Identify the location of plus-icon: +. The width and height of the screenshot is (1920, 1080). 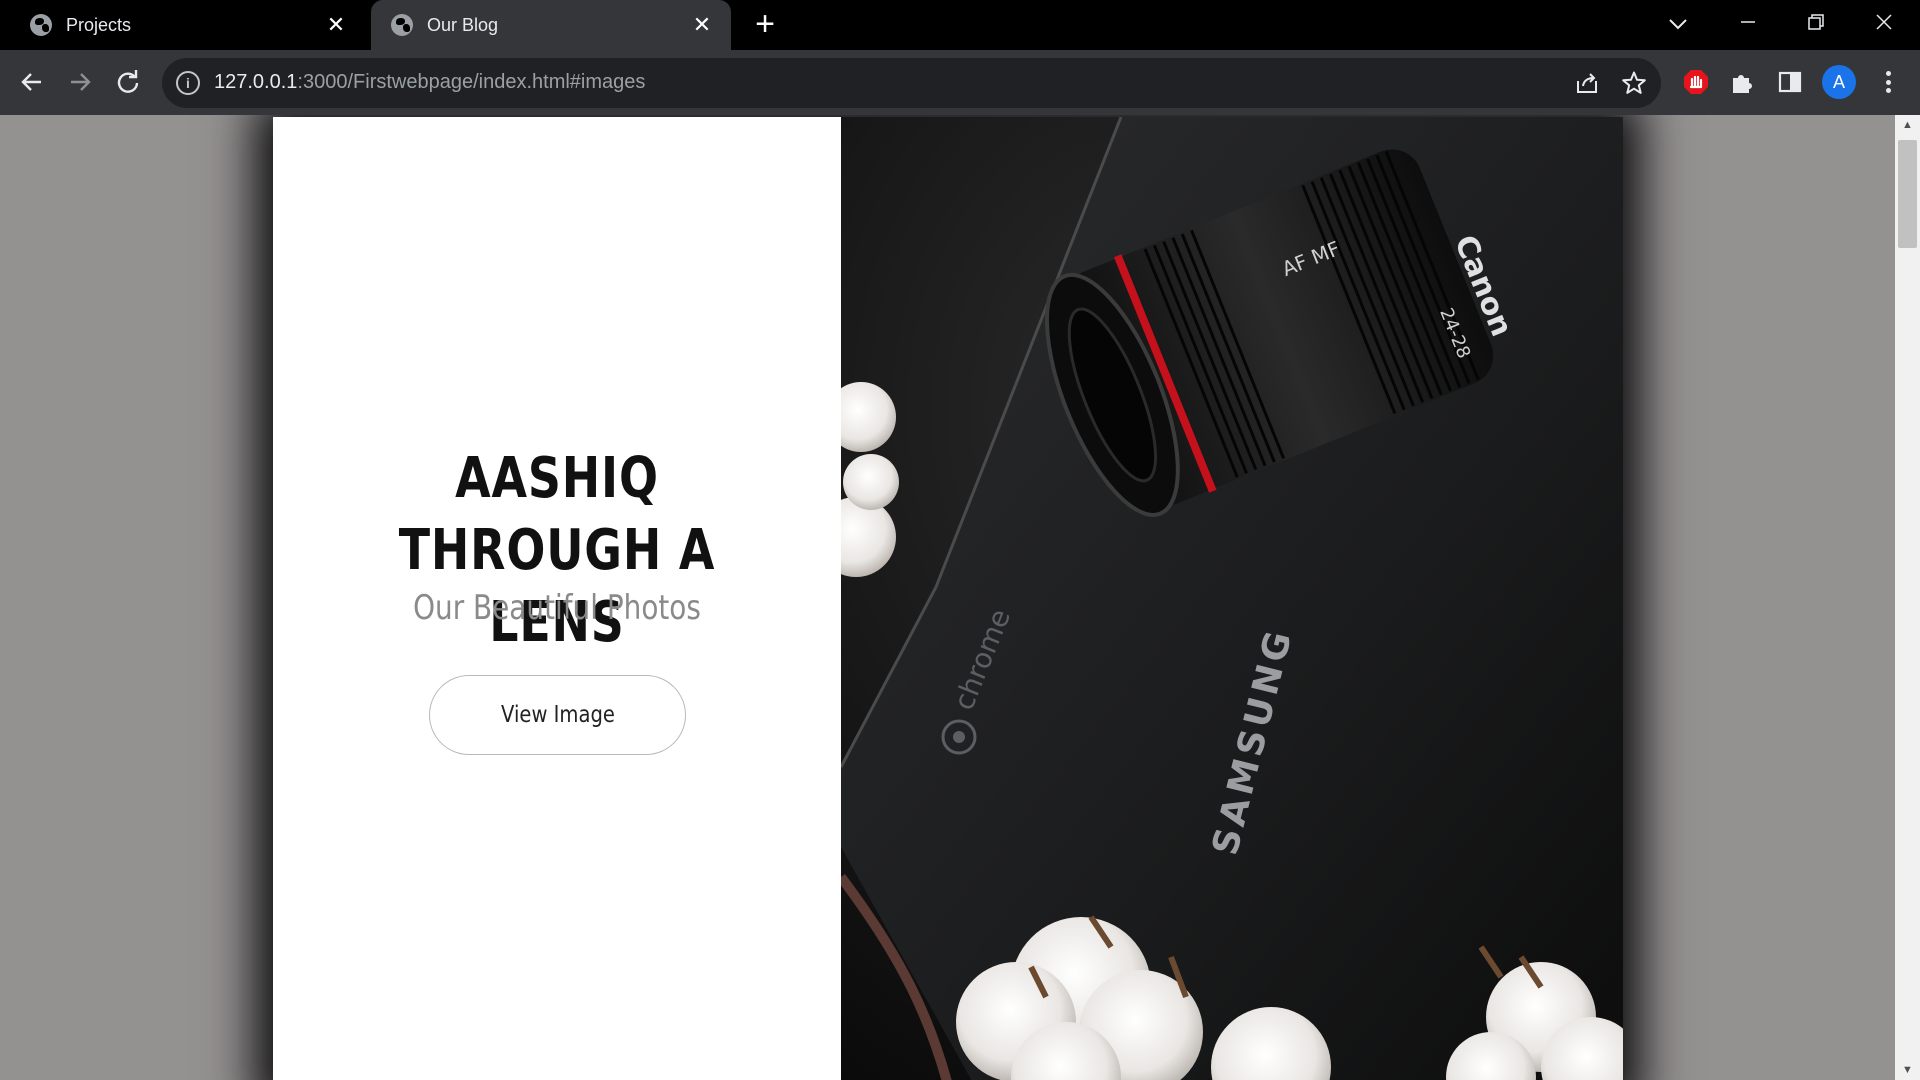
(765, 24).